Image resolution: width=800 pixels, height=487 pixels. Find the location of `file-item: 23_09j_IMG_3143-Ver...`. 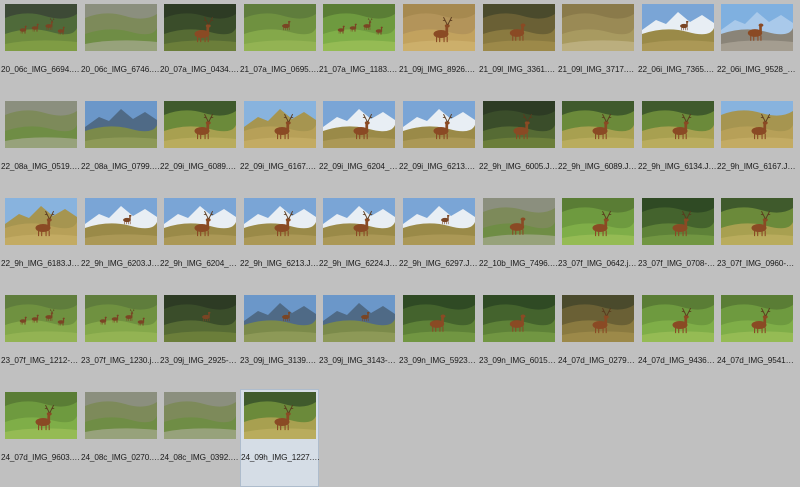

file-item: 23_09j_IMG_3143-Ver... is located at coordinates (358, 341).